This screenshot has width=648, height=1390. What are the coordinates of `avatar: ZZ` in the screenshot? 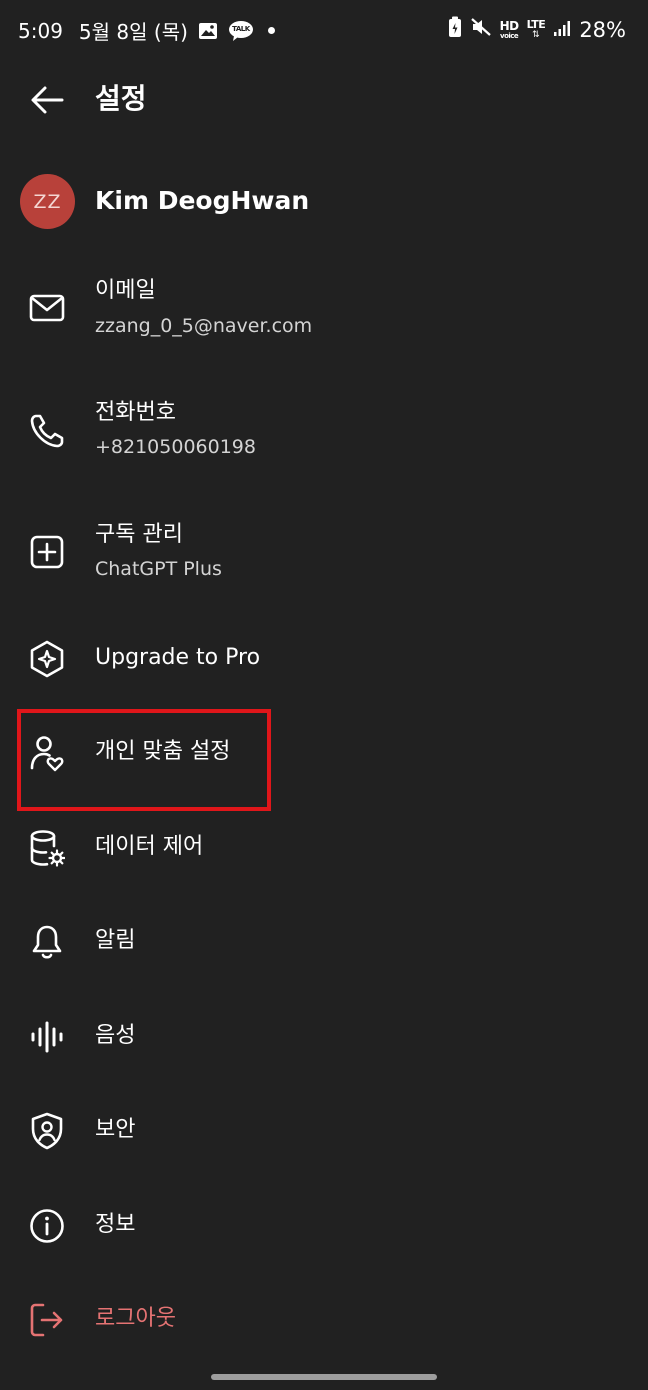 It's located at (47, 201).